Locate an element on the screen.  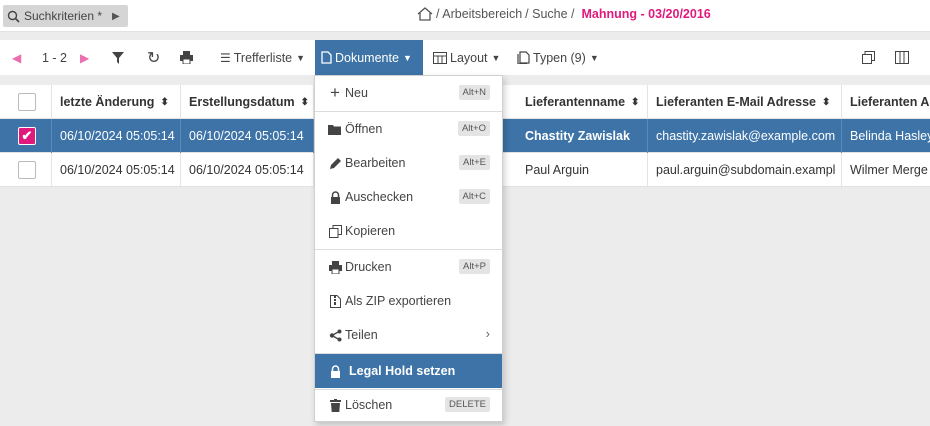
cell-lieferanten-email: paul.arguin@subdomain.exampl is located at coordinates (745, 170).